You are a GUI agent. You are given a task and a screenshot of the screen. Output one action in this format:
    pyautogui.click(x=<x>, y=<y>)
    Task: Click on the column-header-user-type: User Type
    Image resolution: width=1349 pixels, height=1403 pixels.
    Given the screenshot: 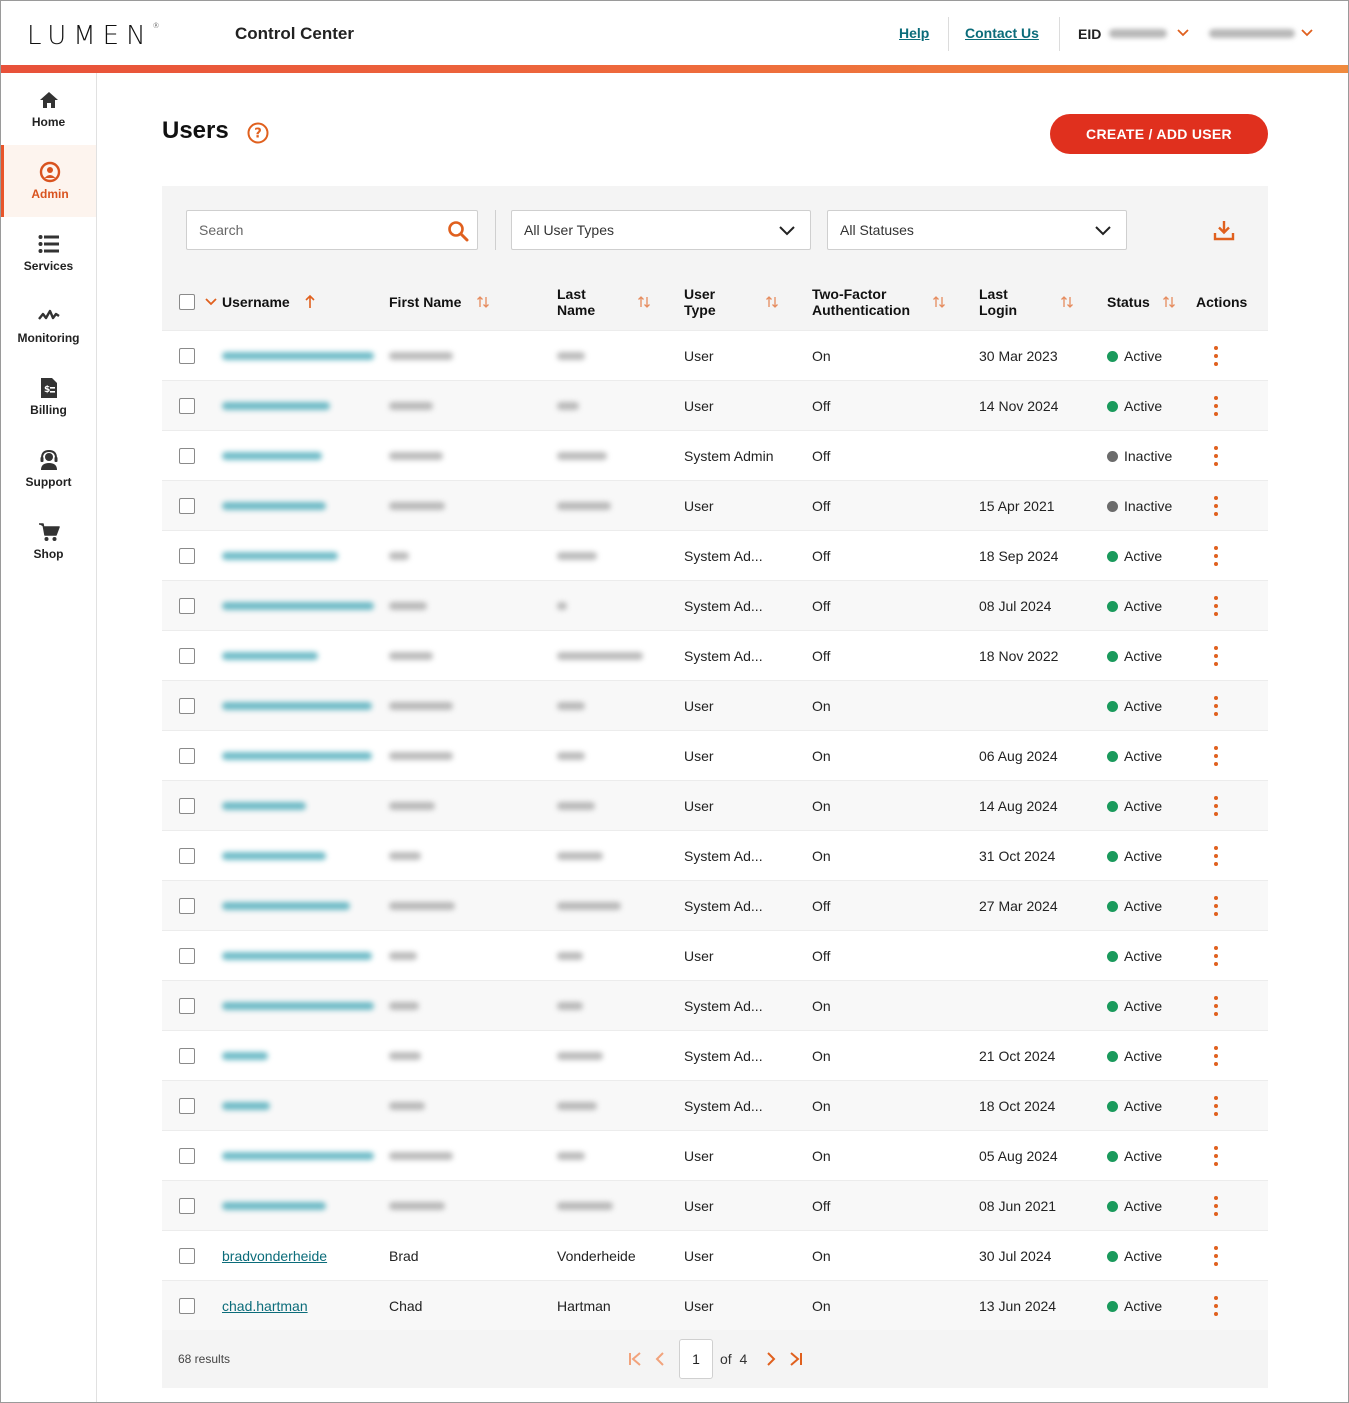 What is the action you would take?
    pyautogui.click(x=709, y=302)
    